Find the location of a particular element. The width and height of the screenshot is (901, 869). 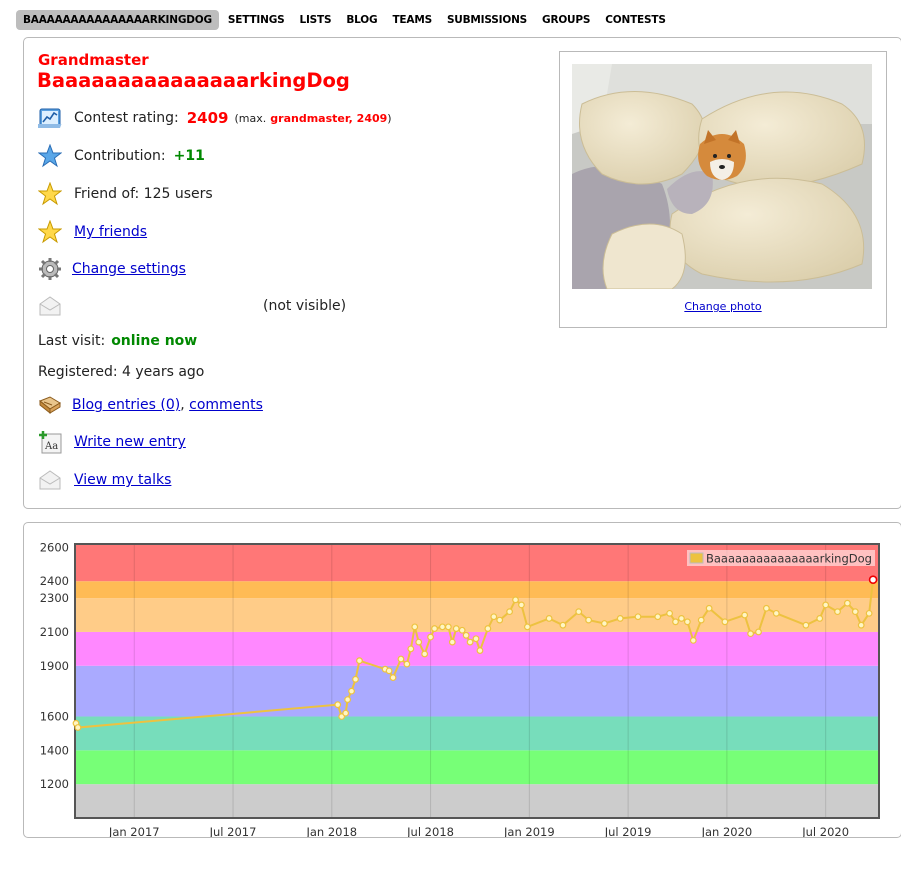

registered-text: Registered: 4 years ago is located at coordinates (121, 372).